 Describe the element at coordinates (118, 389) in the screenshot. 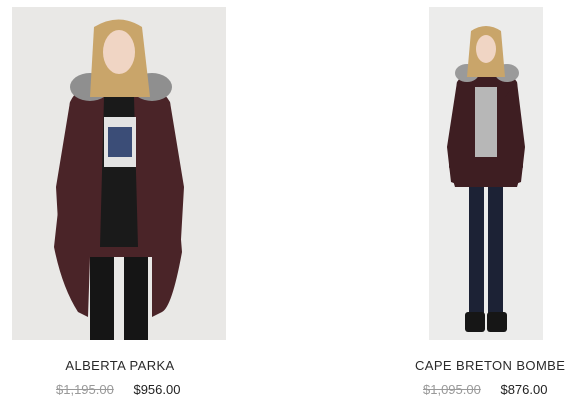

I see `price-row: $1,195.00 $956.00` at that location.